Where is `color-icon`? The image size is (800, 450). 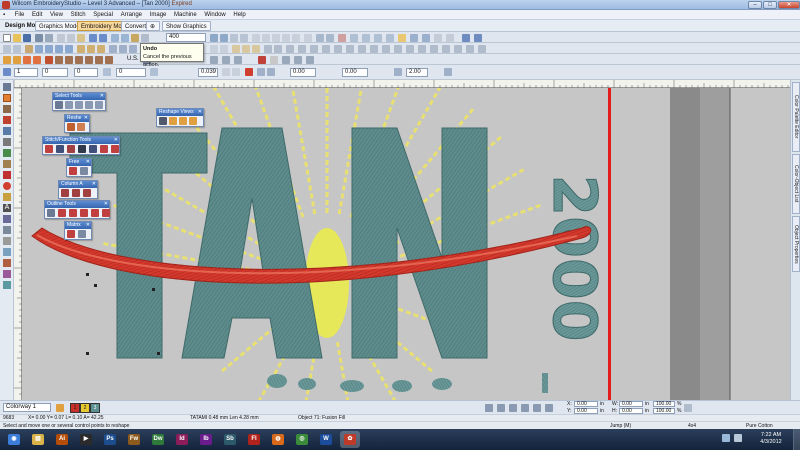
color-icon is located at coordinates (7, 59).